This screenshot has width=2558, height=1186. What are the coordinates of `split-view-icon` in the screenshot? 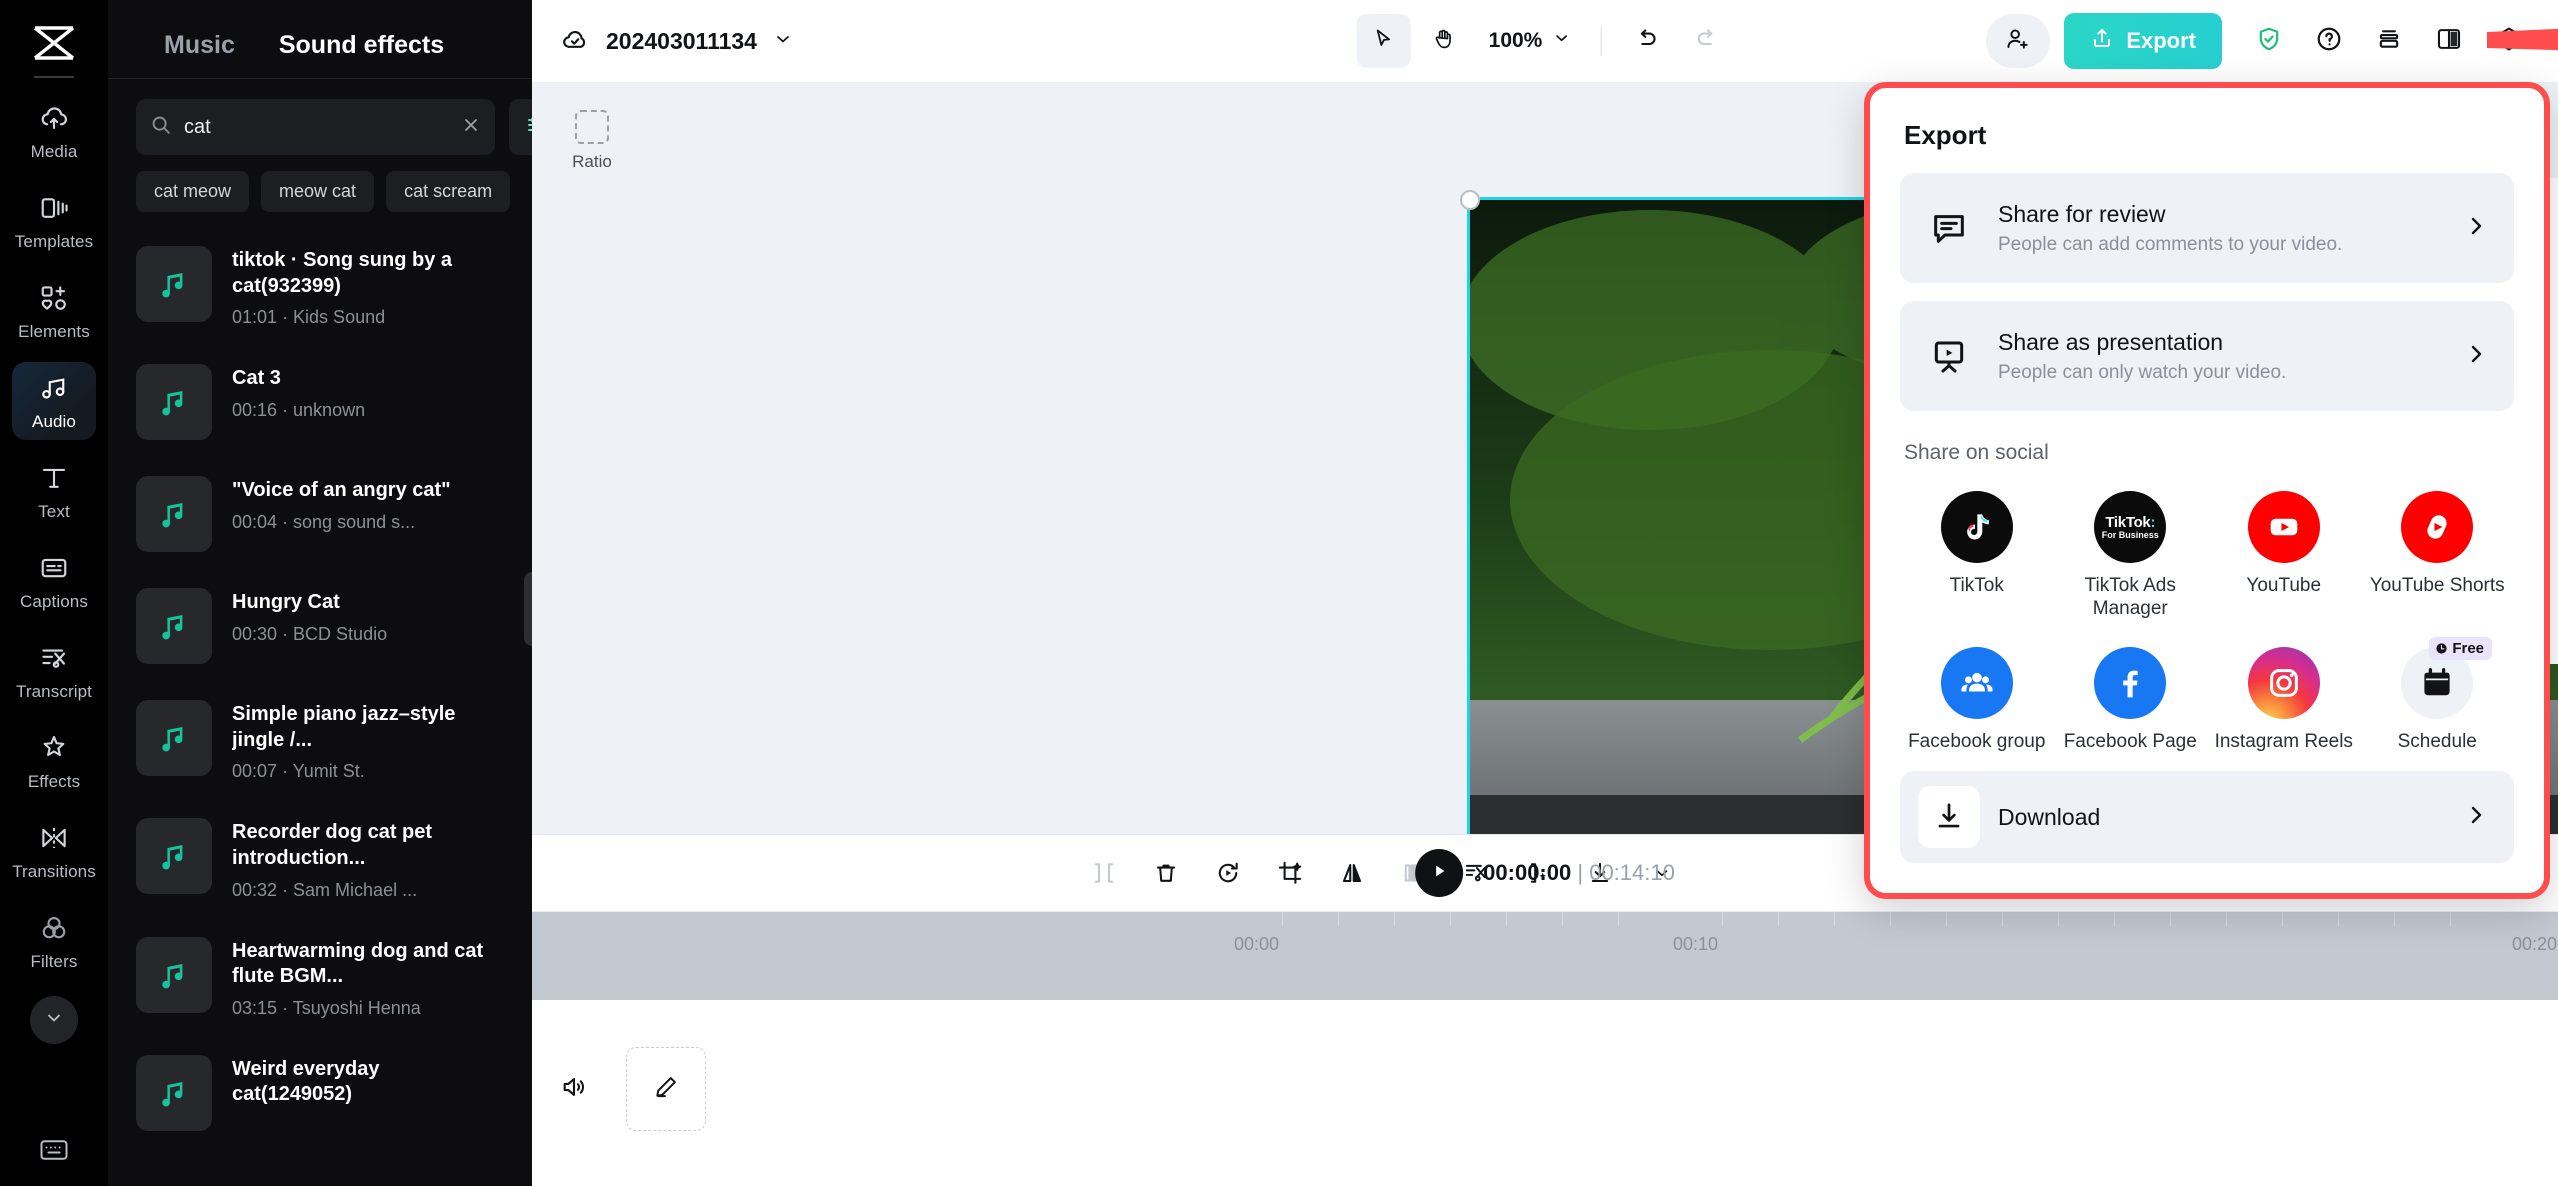 It's located at (2449, 41).